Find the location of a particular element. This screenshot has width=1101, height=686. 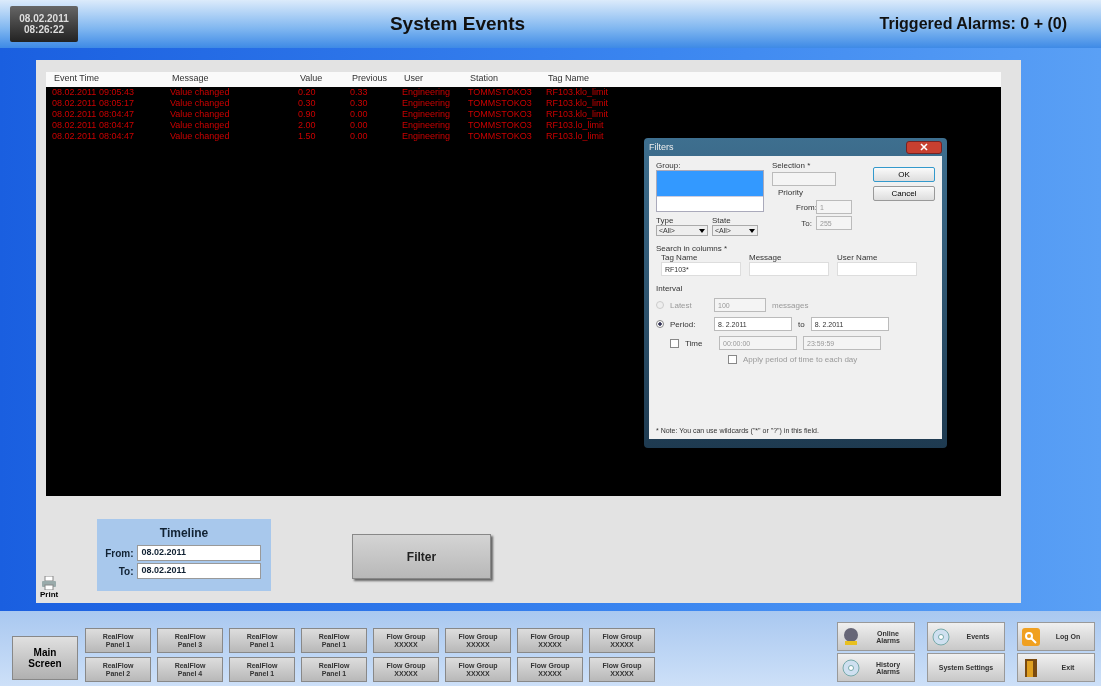

alarm-bell-icon is located at coordinates (851, 636).